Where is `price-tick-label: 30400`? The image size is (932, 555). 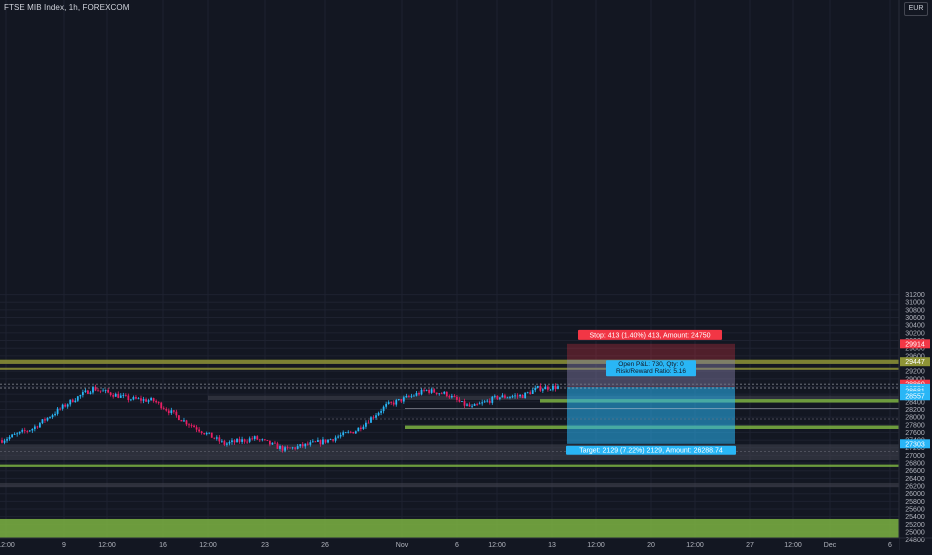 price-tick-label: 30400 is located at coordinates (915, 326).